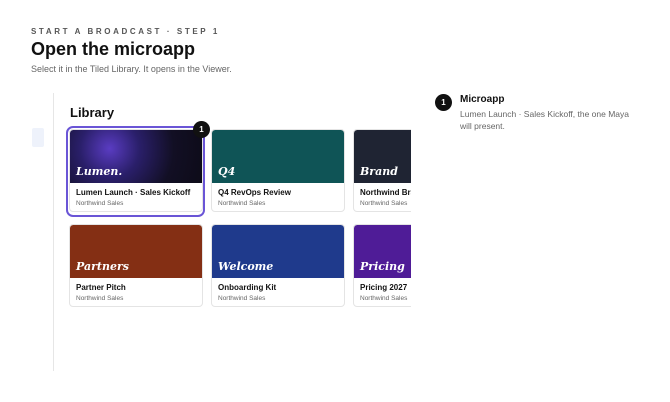 Image resolution: width=670 pixels, height=402 pixels. What do you see at coordinates (133, 192) in the screenshot?
I see `card-title: Lumen Launch · Sales Kickoff` at bounding box center [133, 192].